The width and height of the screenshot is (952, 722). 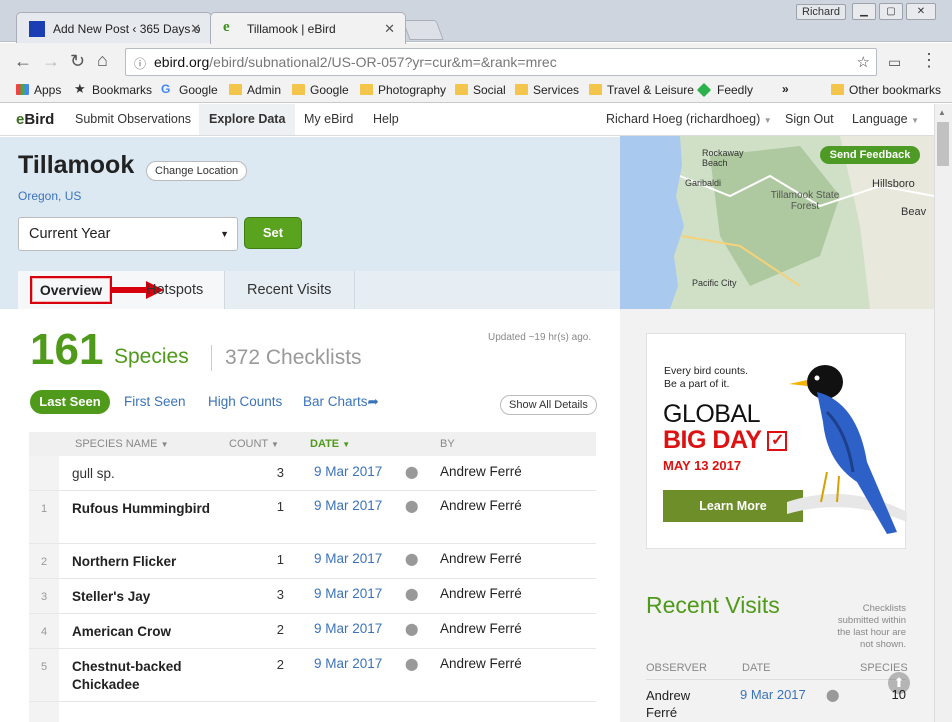 What do you see at coordinates (174, 290) in the screenshot?
I see `tab-hotspots: Hotspots` at bounding box center [174, 290].